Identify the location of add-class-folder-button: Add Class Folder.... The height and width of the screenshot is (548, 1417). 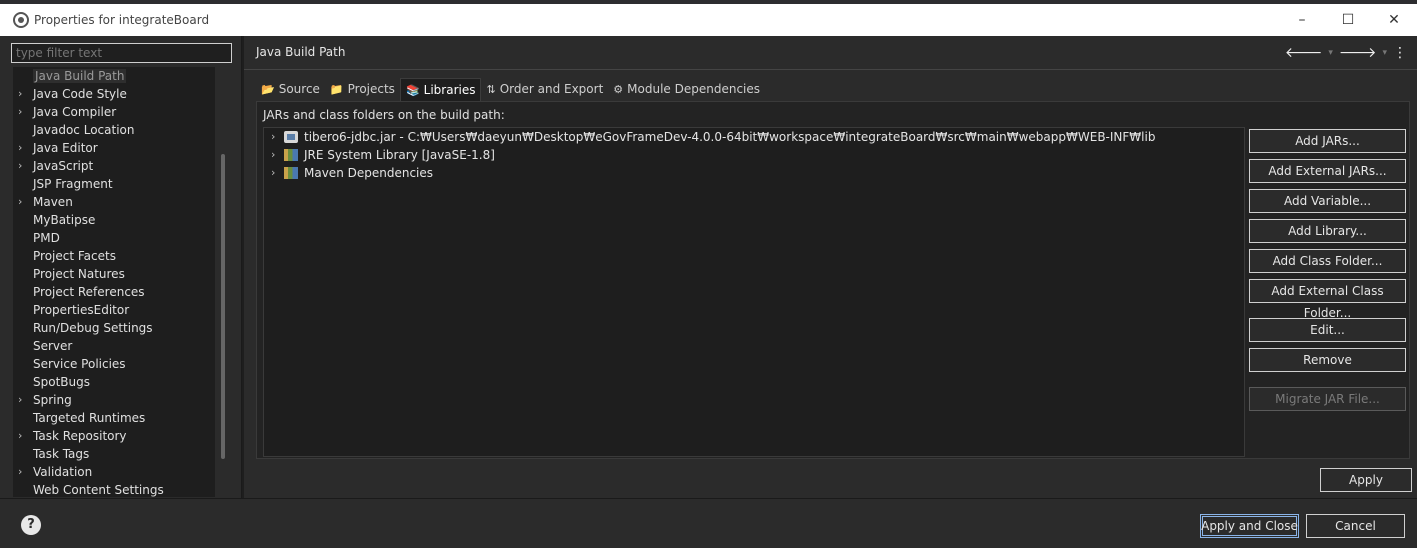
(1327, 261).